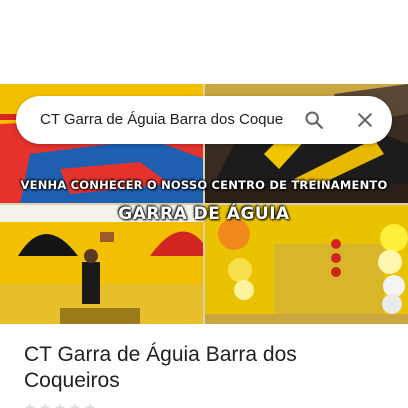  I want to click on search-button, so click(314, 120).